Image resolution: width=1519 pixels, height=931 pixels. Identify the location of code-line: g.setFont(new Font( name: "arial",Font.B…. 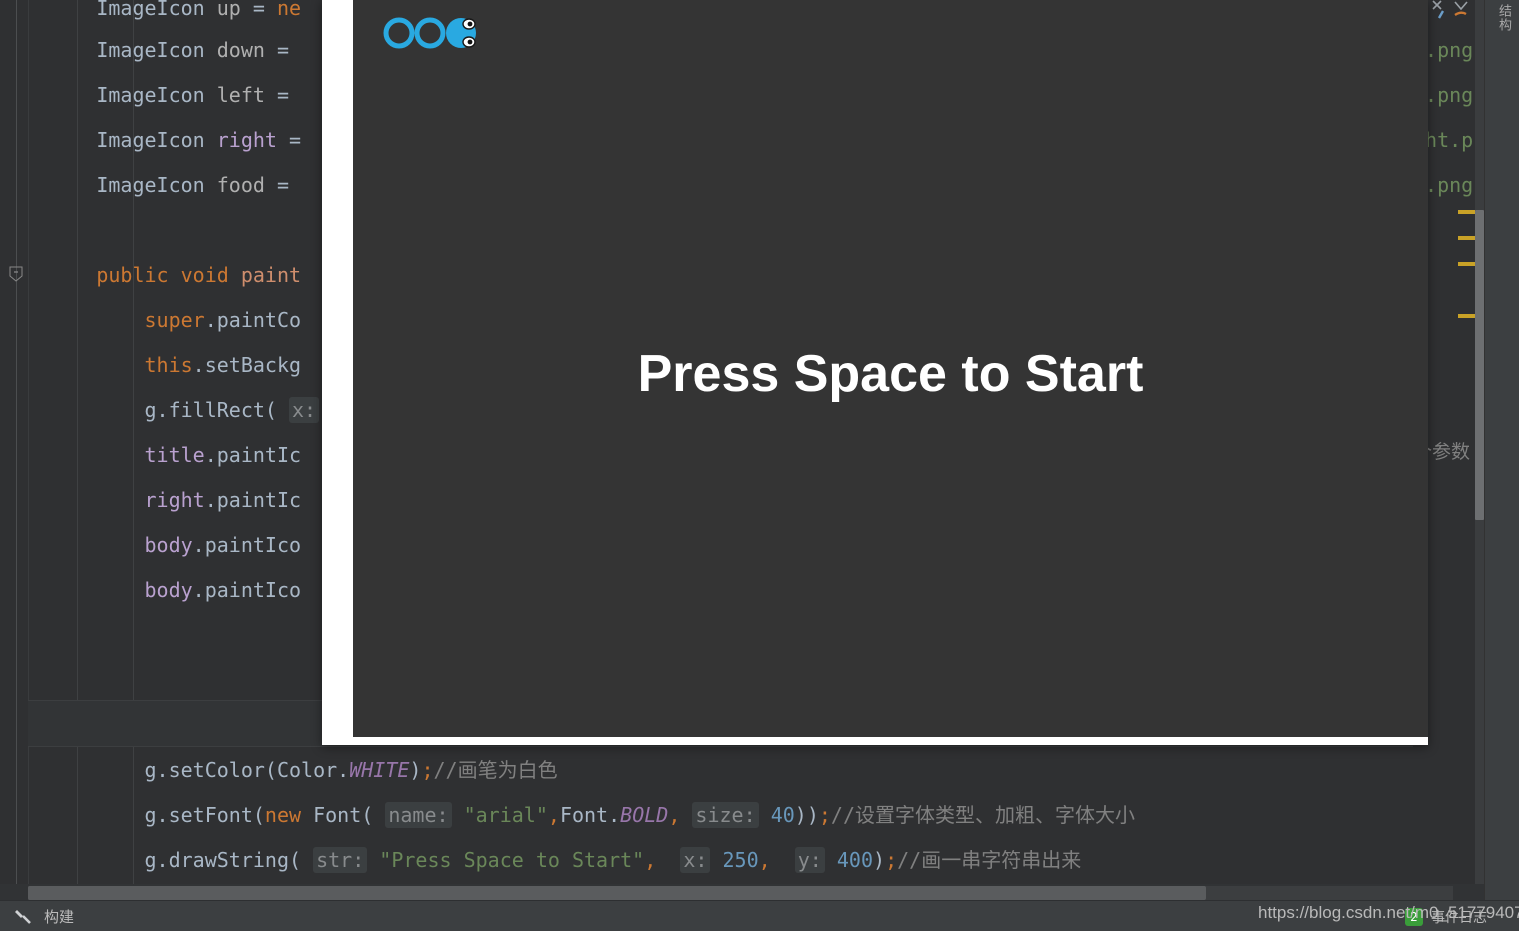
(567, 815).